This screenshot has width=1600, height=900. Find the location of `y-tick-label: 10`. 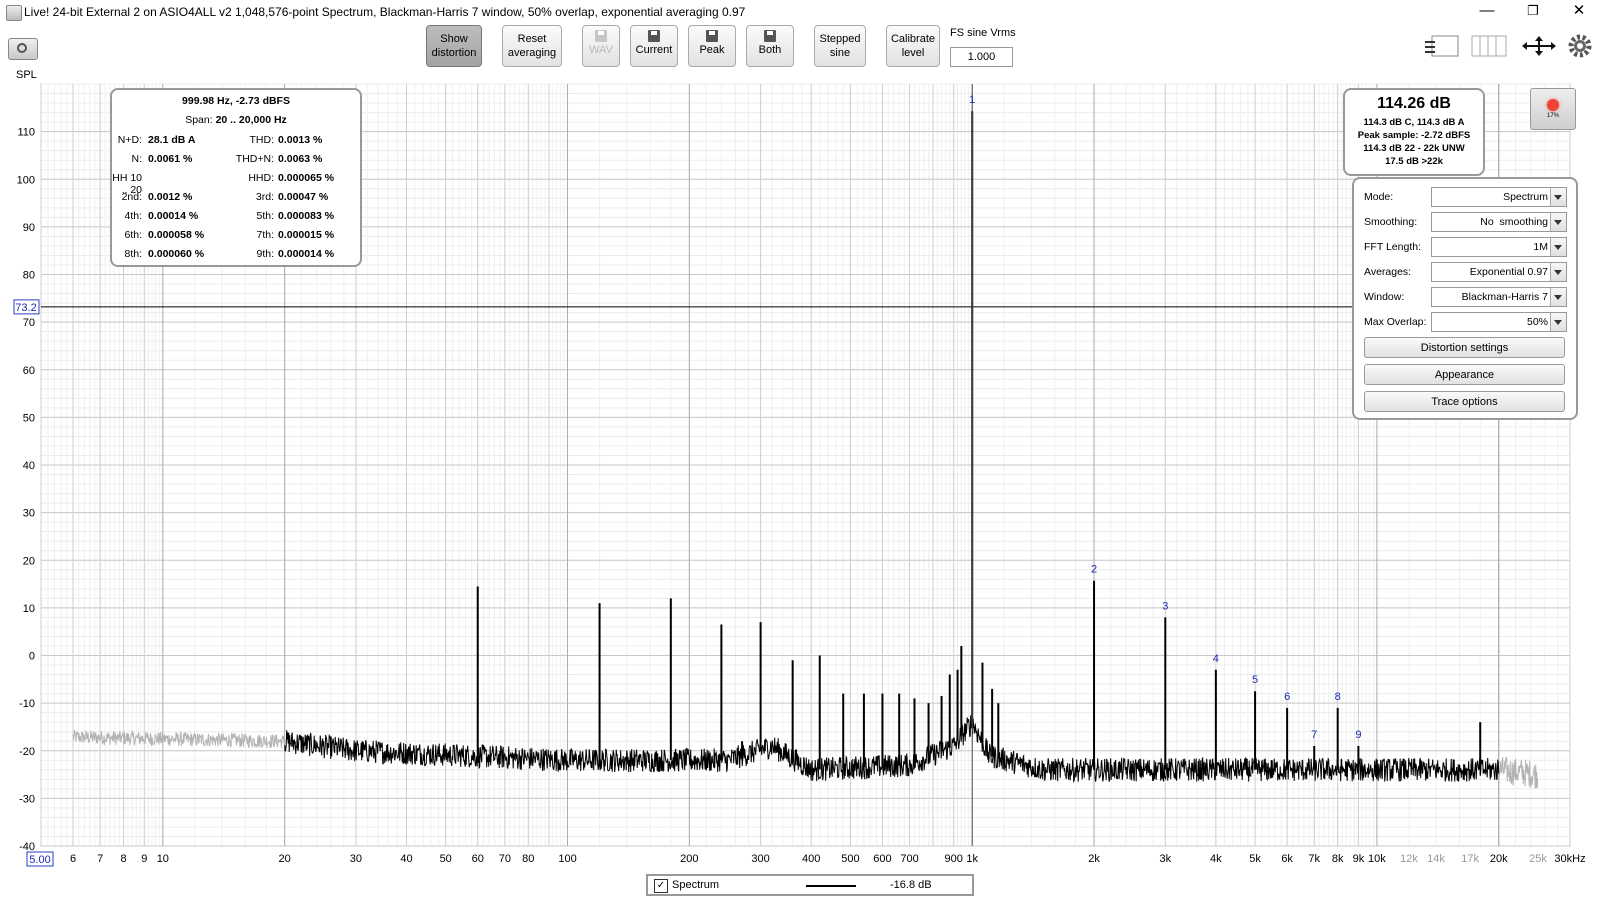

y-tick-label: 10 is located at coordinates (29, 609).